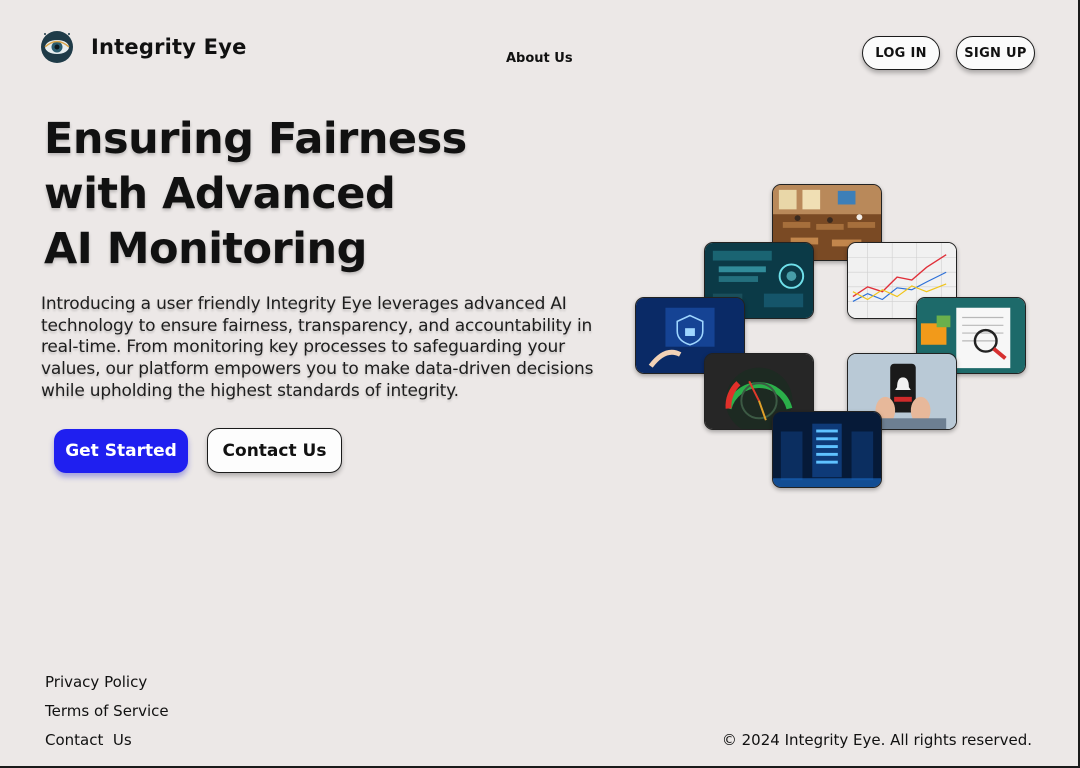 Image resolution: width=1080 pixels, height=768 pixels. What do you see at coordinates (827, 449) in the screenshot?
I see `server-room-image` at bounding box center [827, 449].